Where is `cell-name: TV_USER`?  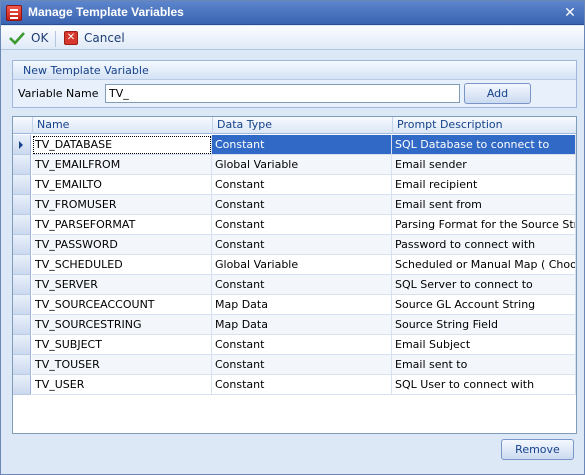 cell-name: TV_USER is located at coordinates (122, 385).